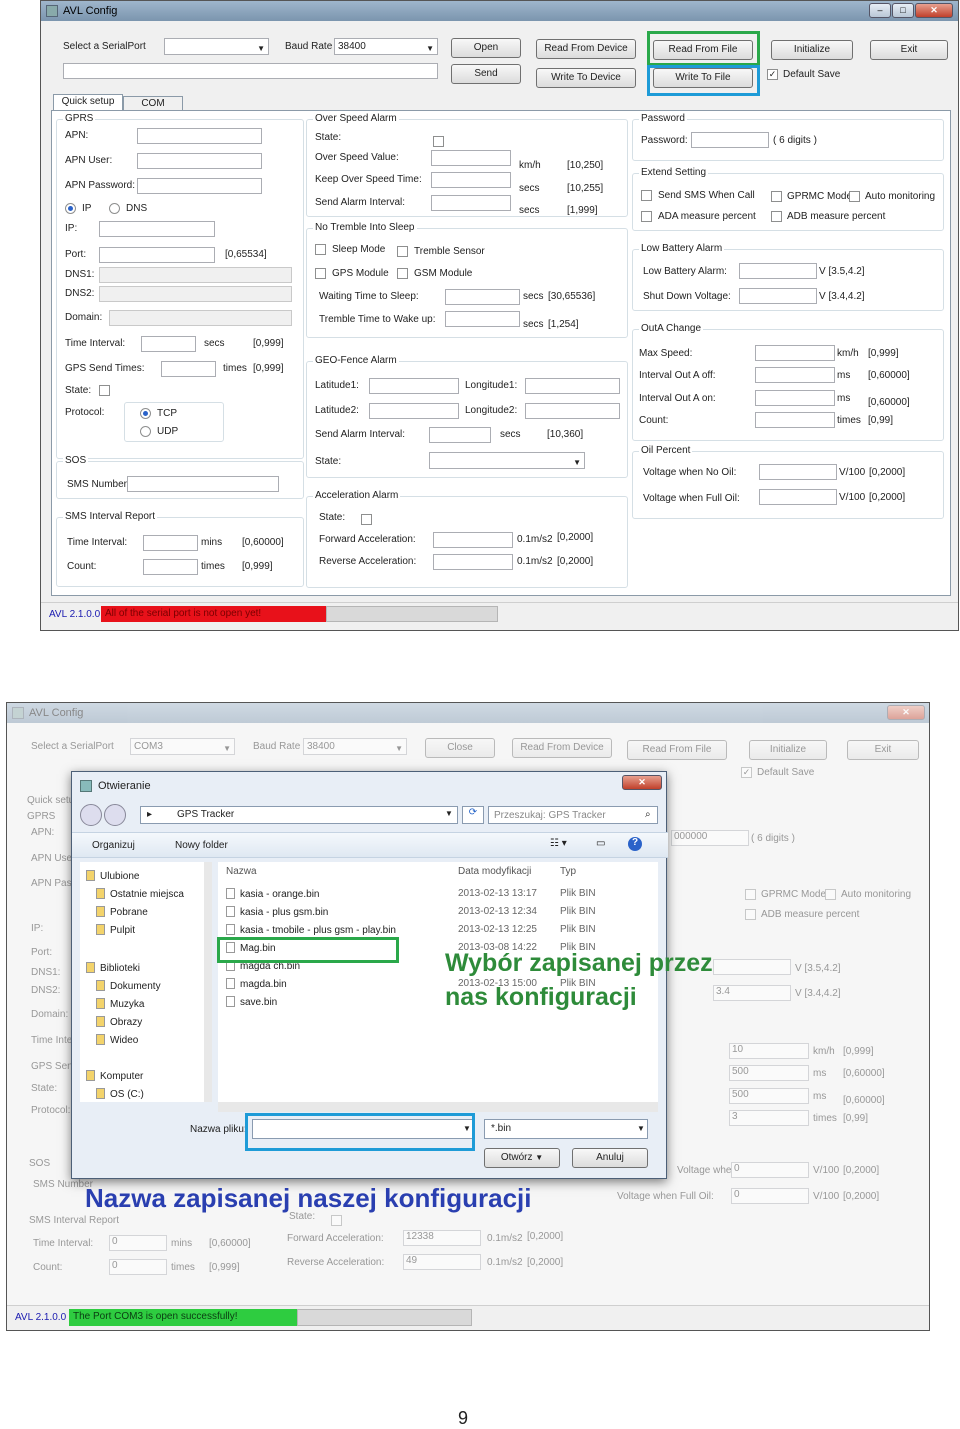  I want to click on baud-rate-select-2: 38400 ▼, so click(355, 746).